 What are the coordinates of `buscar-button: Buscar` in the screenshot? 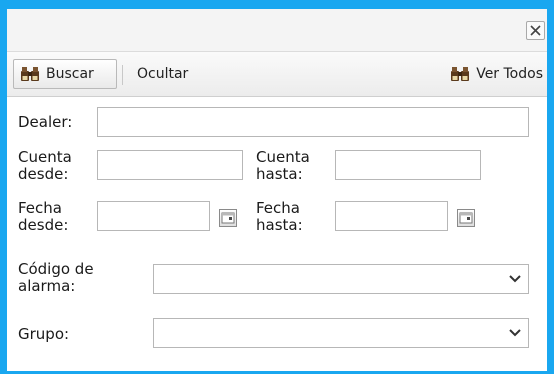 It's located at (65, 74).